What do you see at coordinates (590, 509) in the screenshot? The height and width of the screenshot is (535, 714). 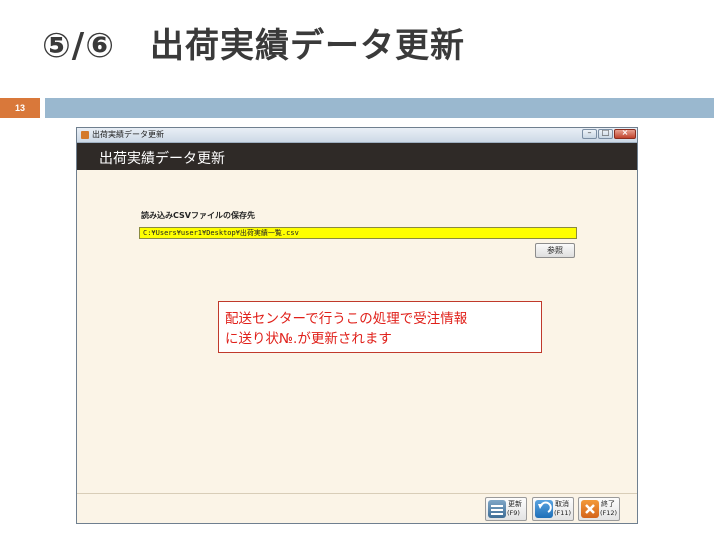 I see `close-icon` at bounding box center [590, 509].